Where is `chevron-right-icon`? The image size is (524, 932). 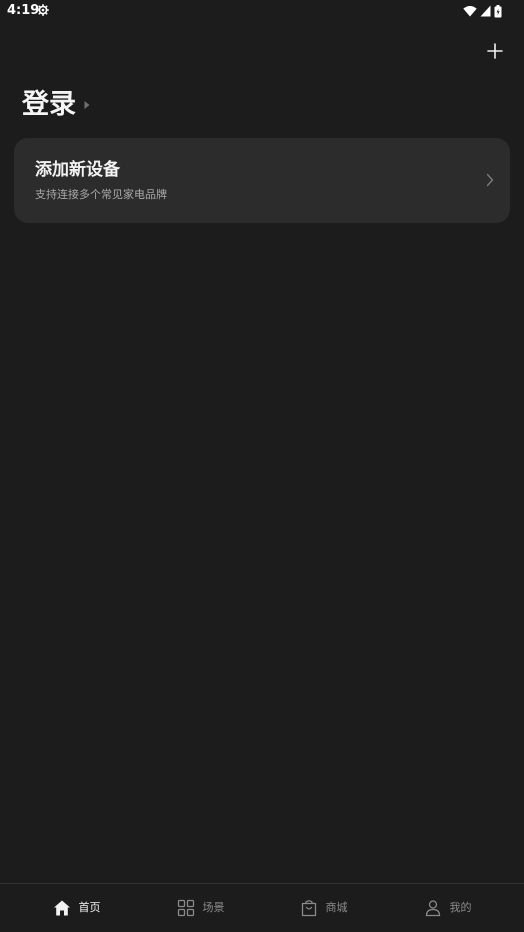 chevron-right-icon is located at coordinates (490, 180).